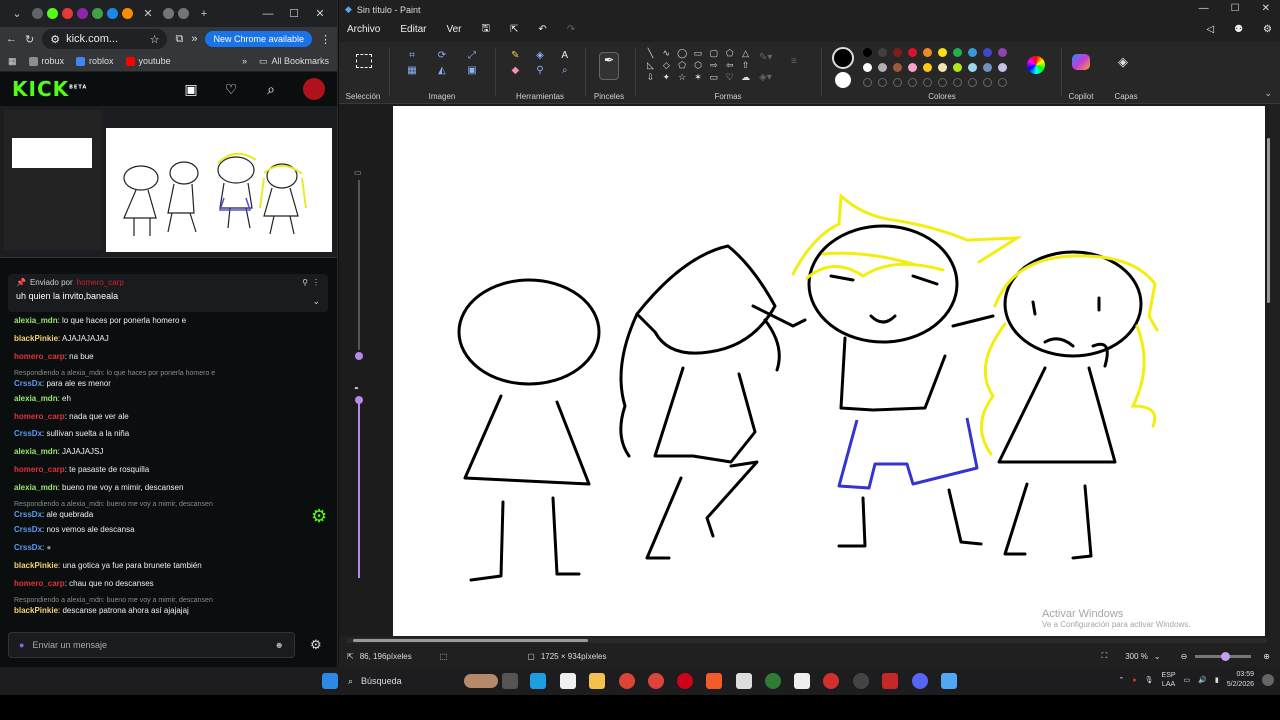  What do you see at coordinates (765, 57) in the screenshot?
I see `shape-outline-icon: ✎▾` at bounding box center [765, 57].